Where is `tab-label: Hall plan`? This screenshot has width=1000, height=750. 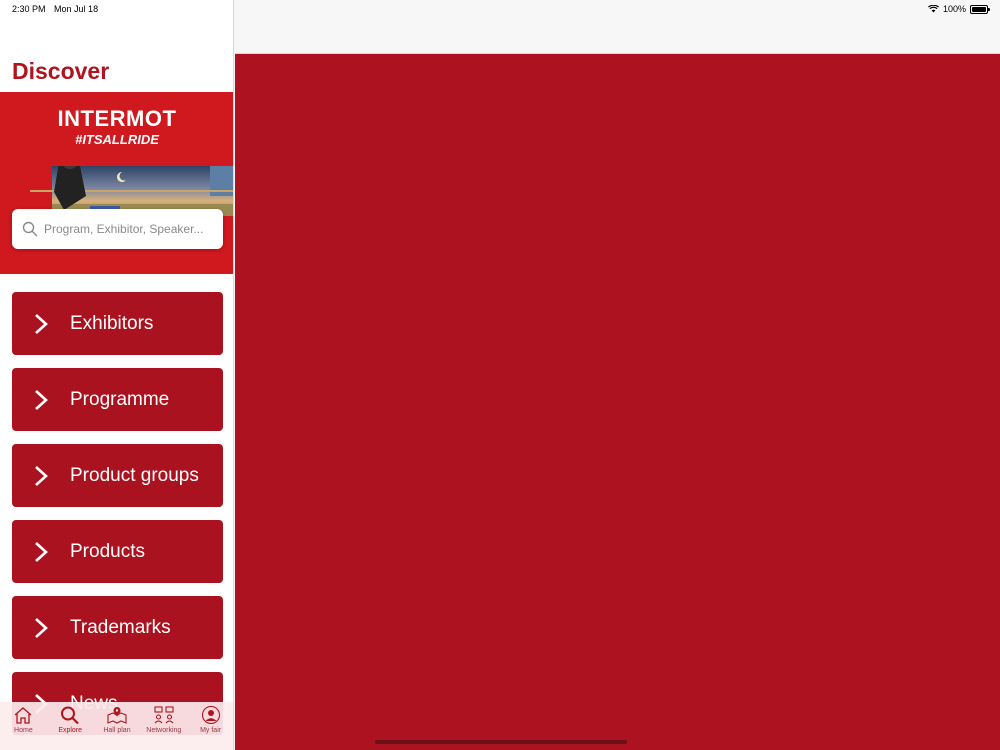
tab-label: Hall plan is located at coordinates (117, 730).